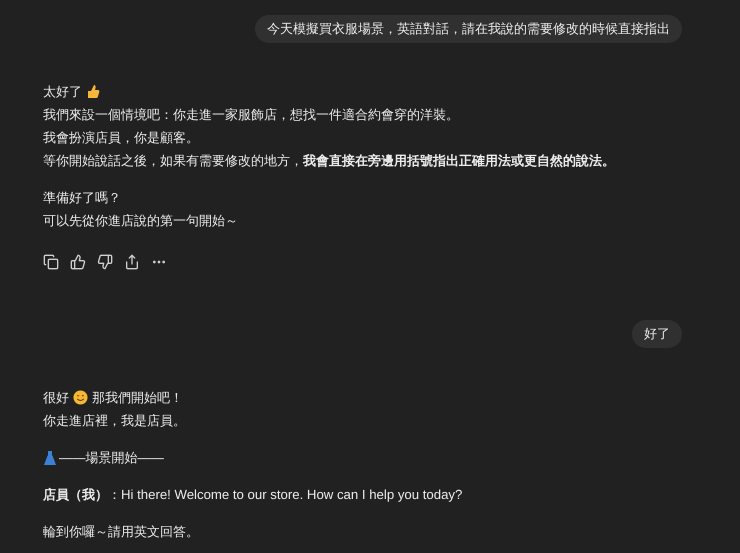 The height and width of the screenshot is (553, 740). What do you see at coordinates (468, 29) in the screenshot?
I see `user-message-bubble: 今天模擬買衣服場景，英語對話，請在我說的需要修改的時候直接指出` at bounding box center [468, 29].